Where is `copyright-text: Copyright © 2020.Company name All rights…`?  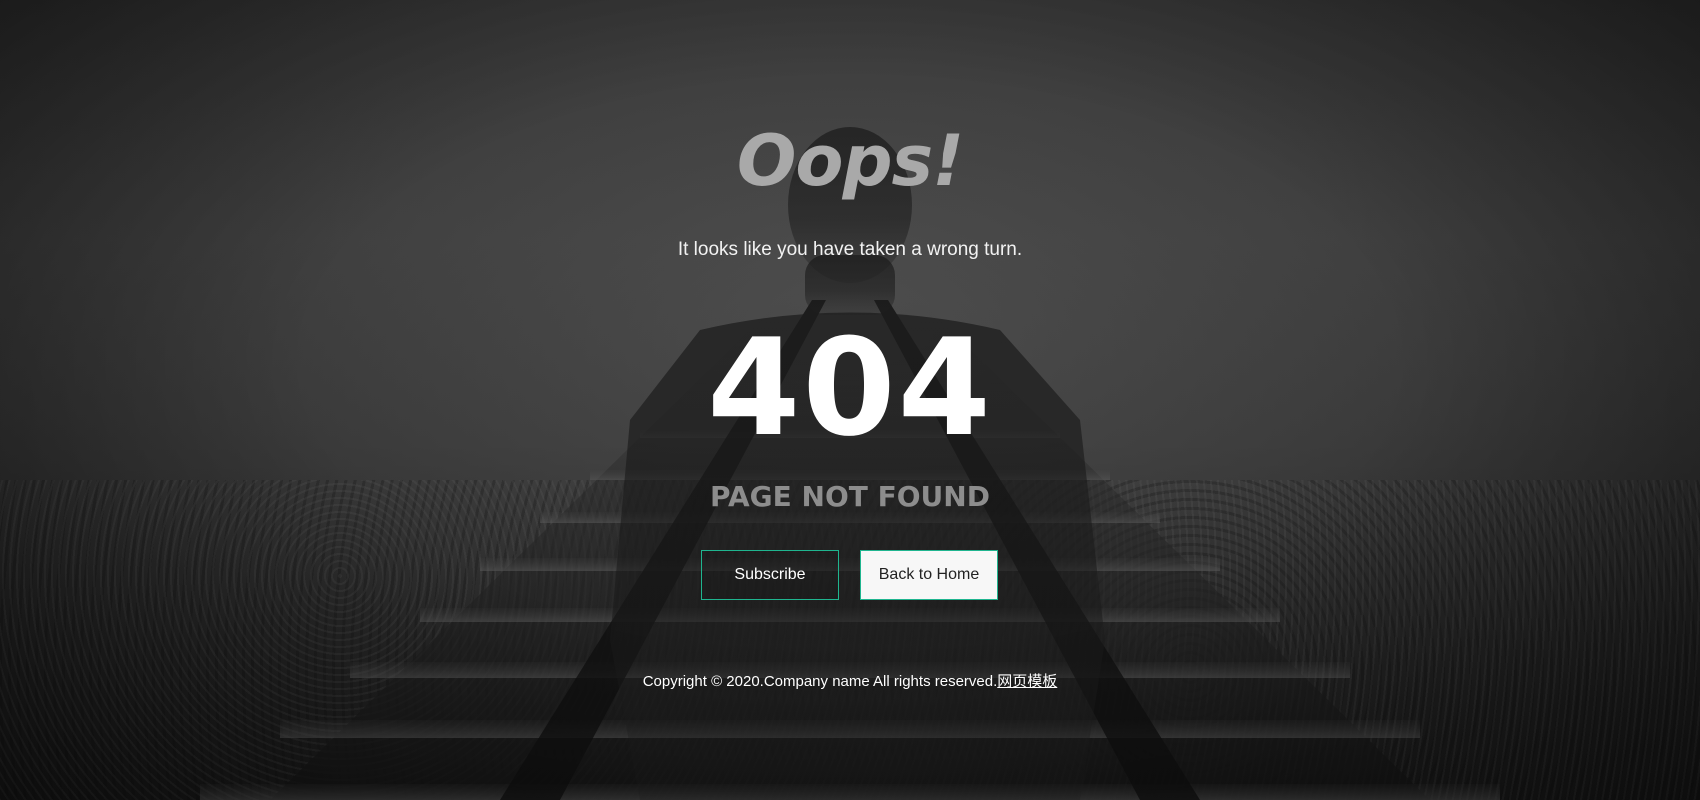 copyright-text: Copyright © 2020.Company name All rights… is located at coordinates (820, 681).